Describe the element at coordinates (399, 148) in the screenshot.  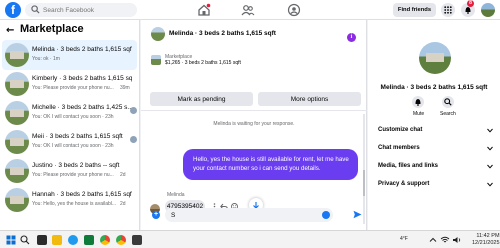
I see `row-label: Chat members` at that location.